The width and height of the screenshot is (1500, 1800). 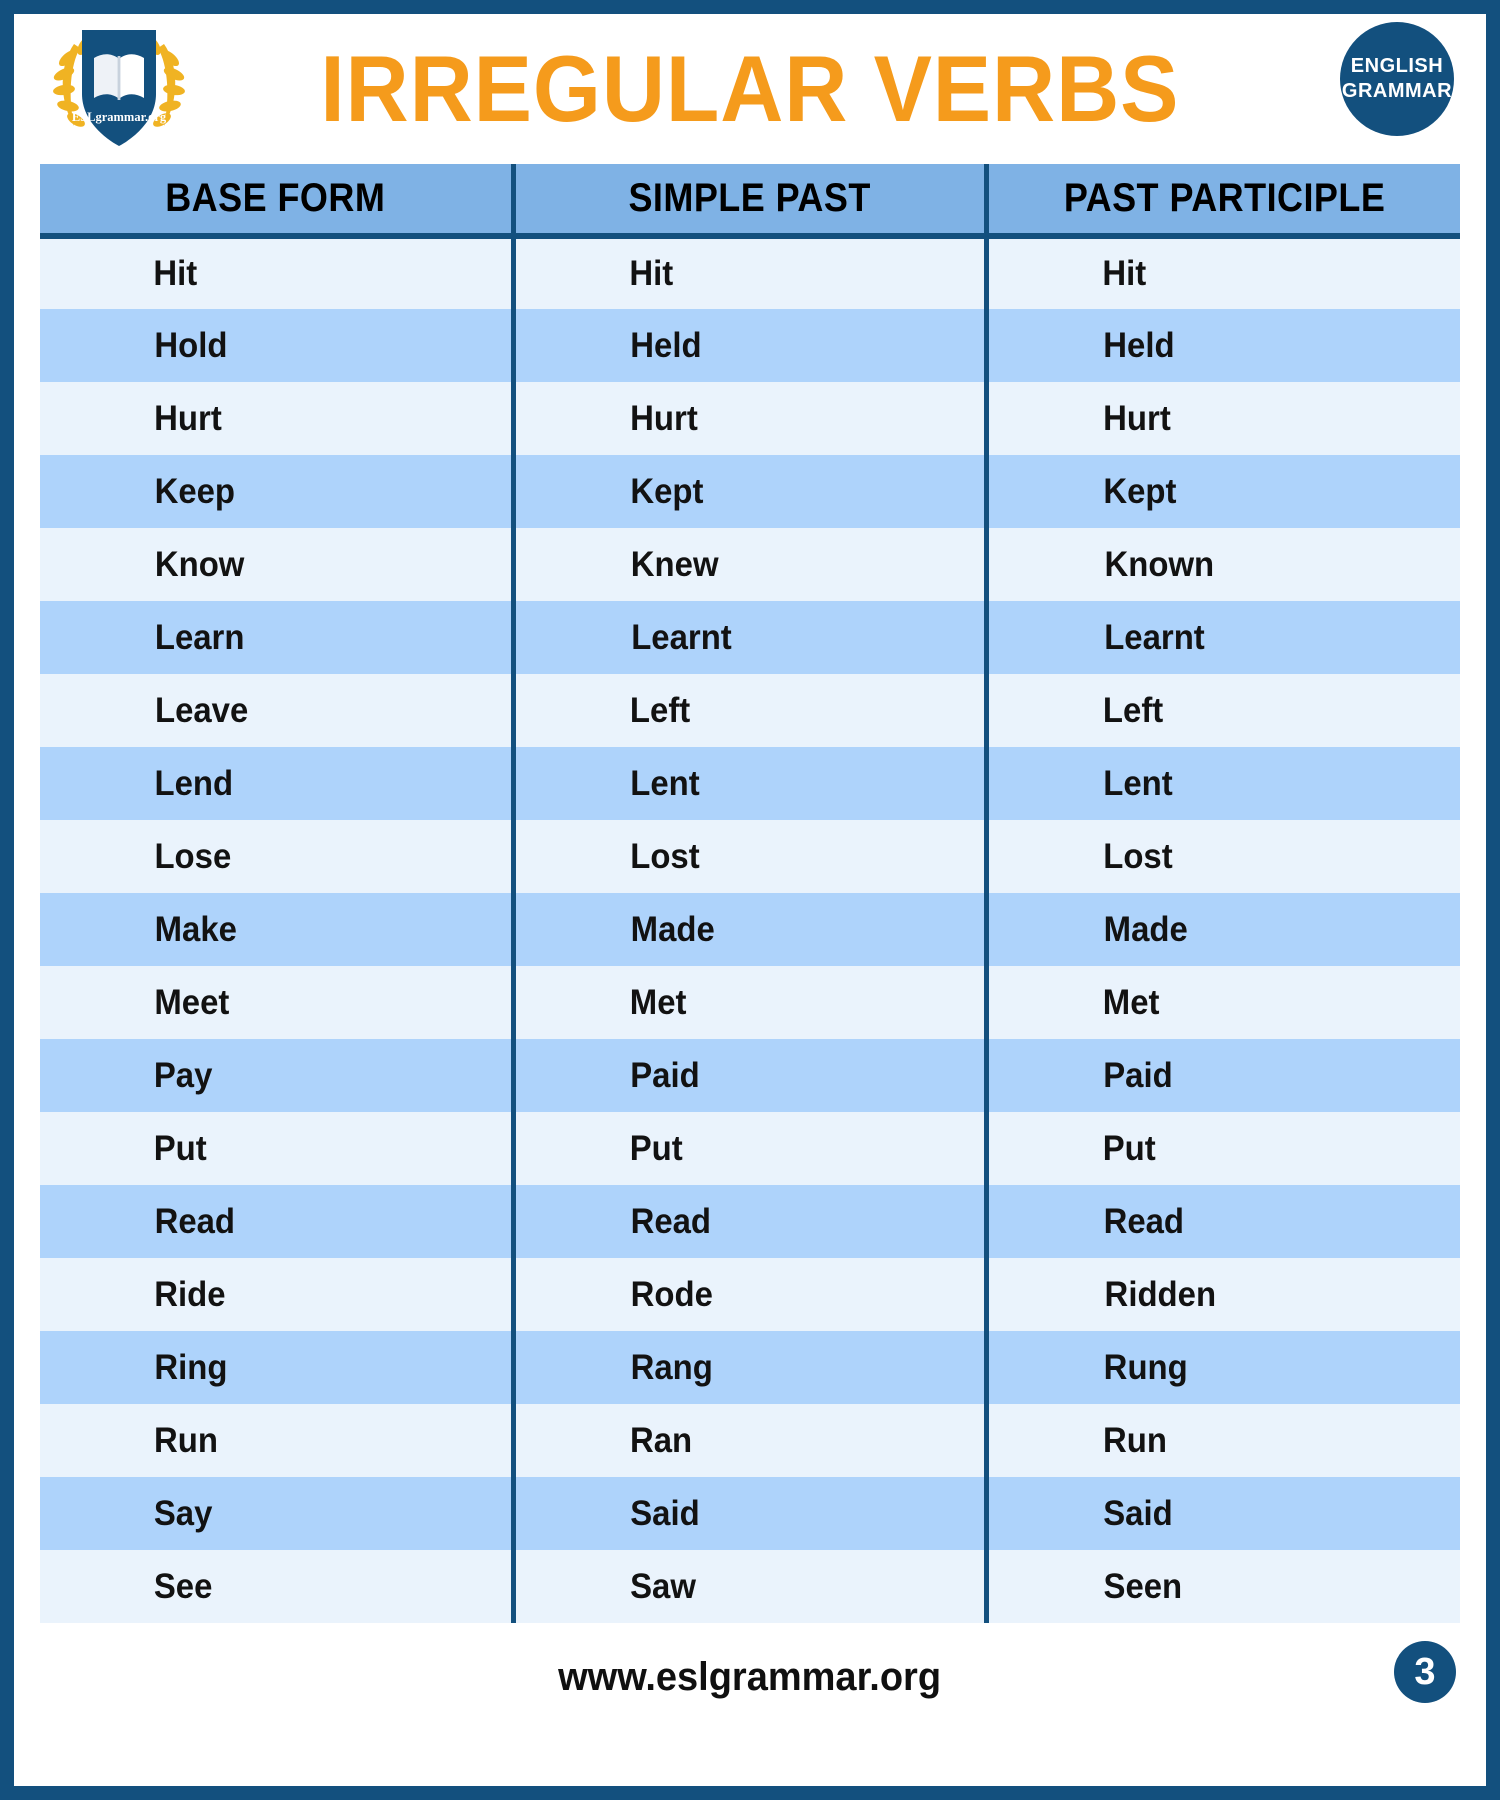 I want to click on badge-line-1: ENGLISH, so click(x=1397, y=66).